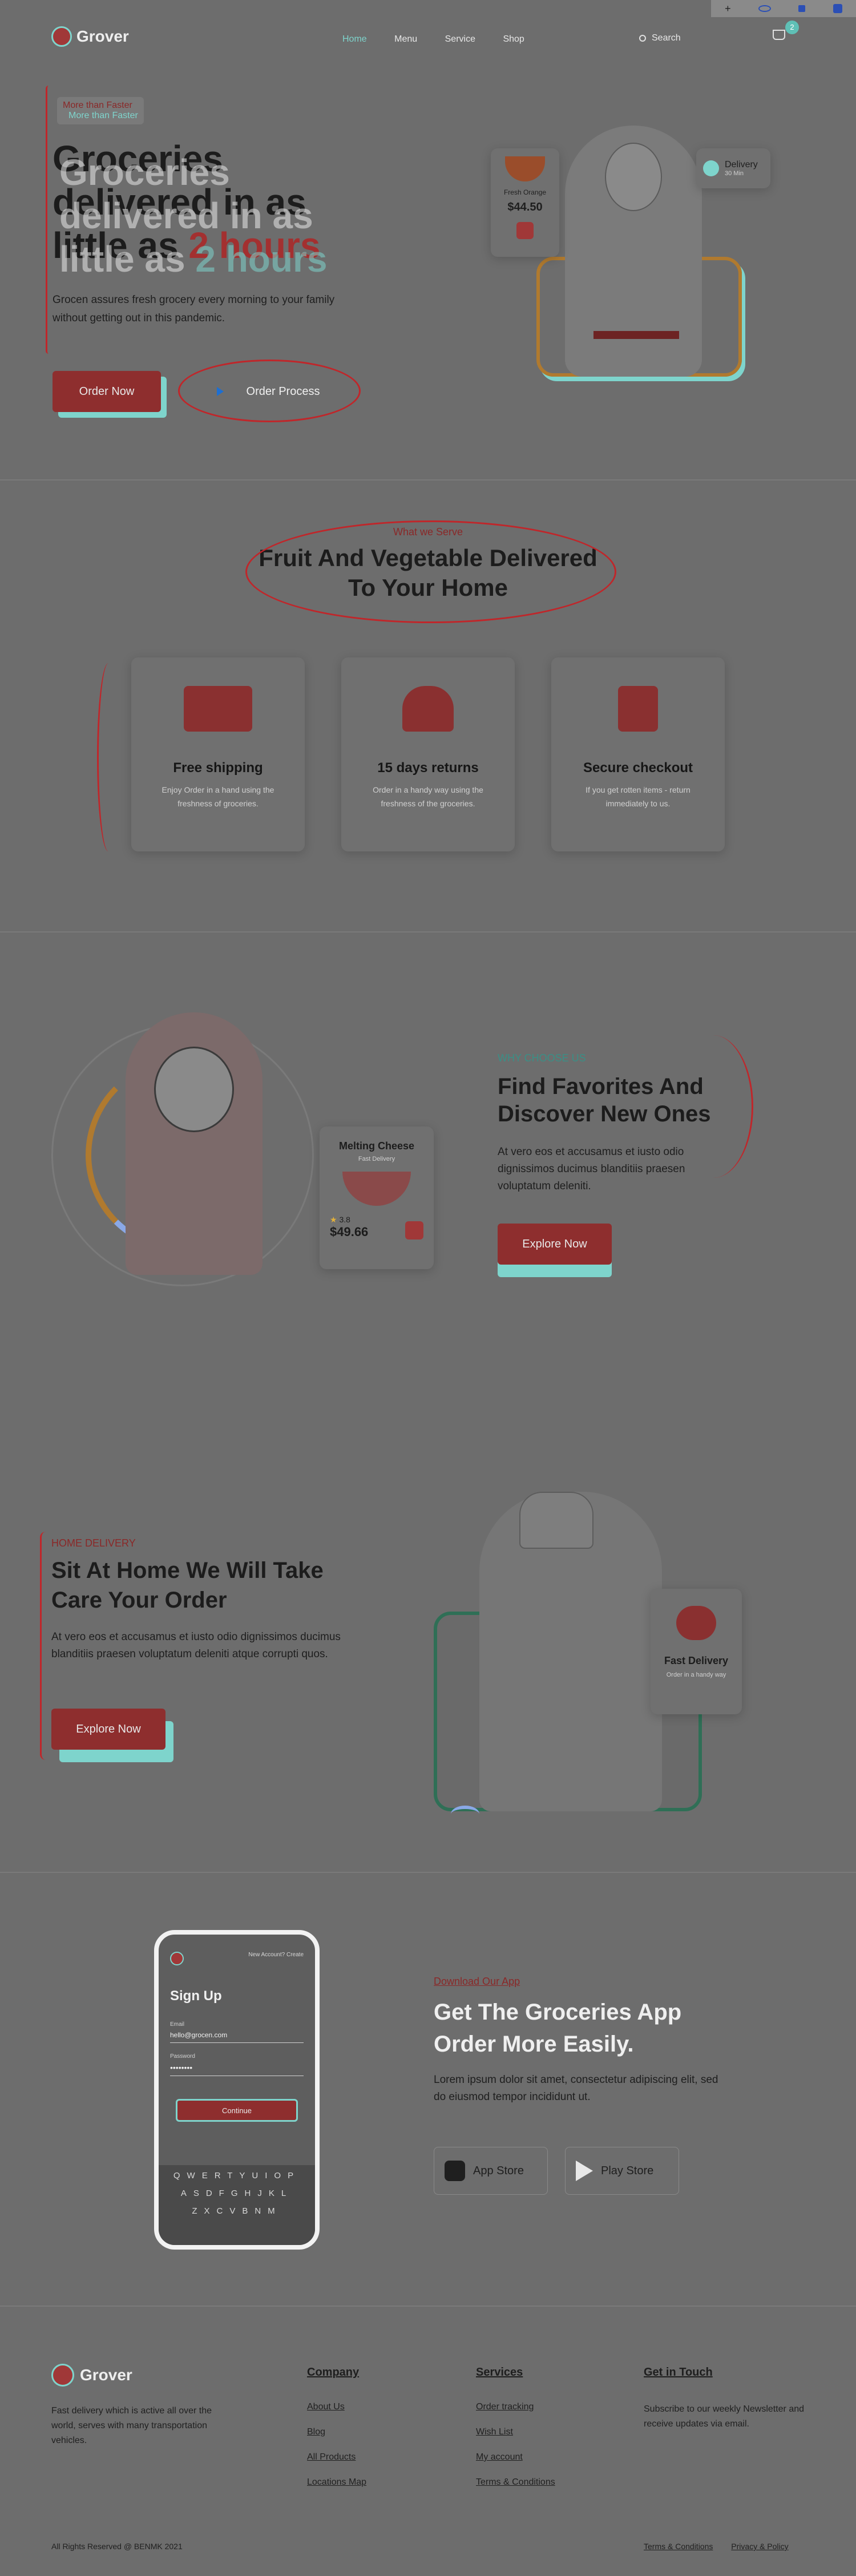 This screenshot has height=2576, width=856. I want to click on footer-services-title: Services, so click(499, 2372).